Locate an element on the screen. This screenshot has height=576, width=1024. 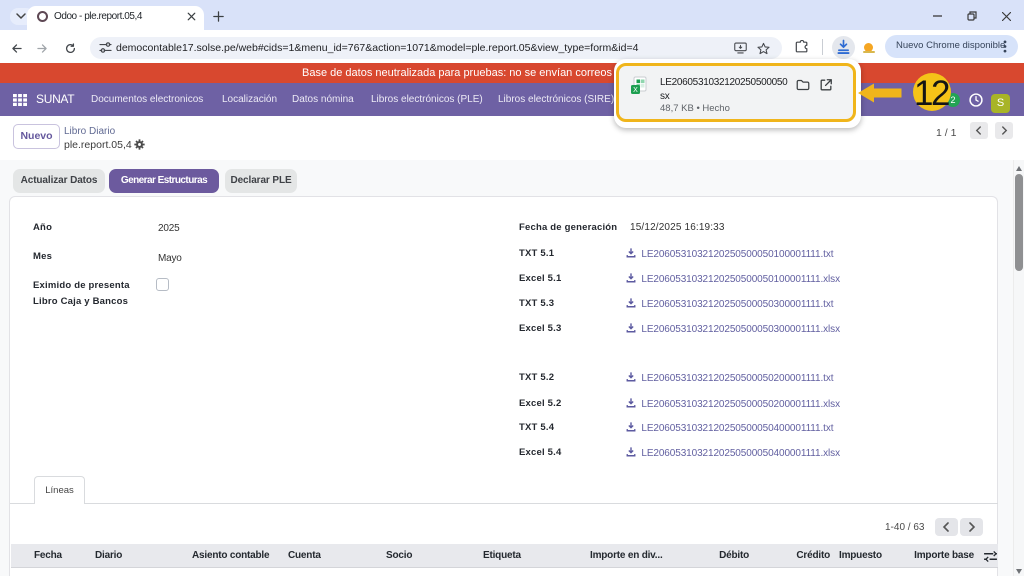
svg-text: X is located at coordinates (635, 90).